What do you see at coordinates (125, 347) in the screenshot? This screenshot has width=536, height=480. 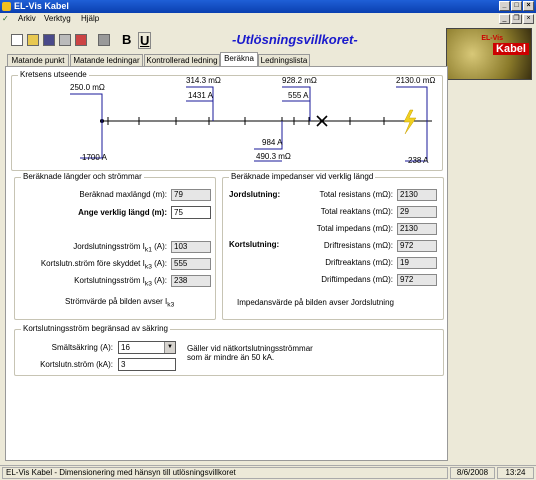 I see `fuse-select-value: 16` at bounding box center [125, 347].